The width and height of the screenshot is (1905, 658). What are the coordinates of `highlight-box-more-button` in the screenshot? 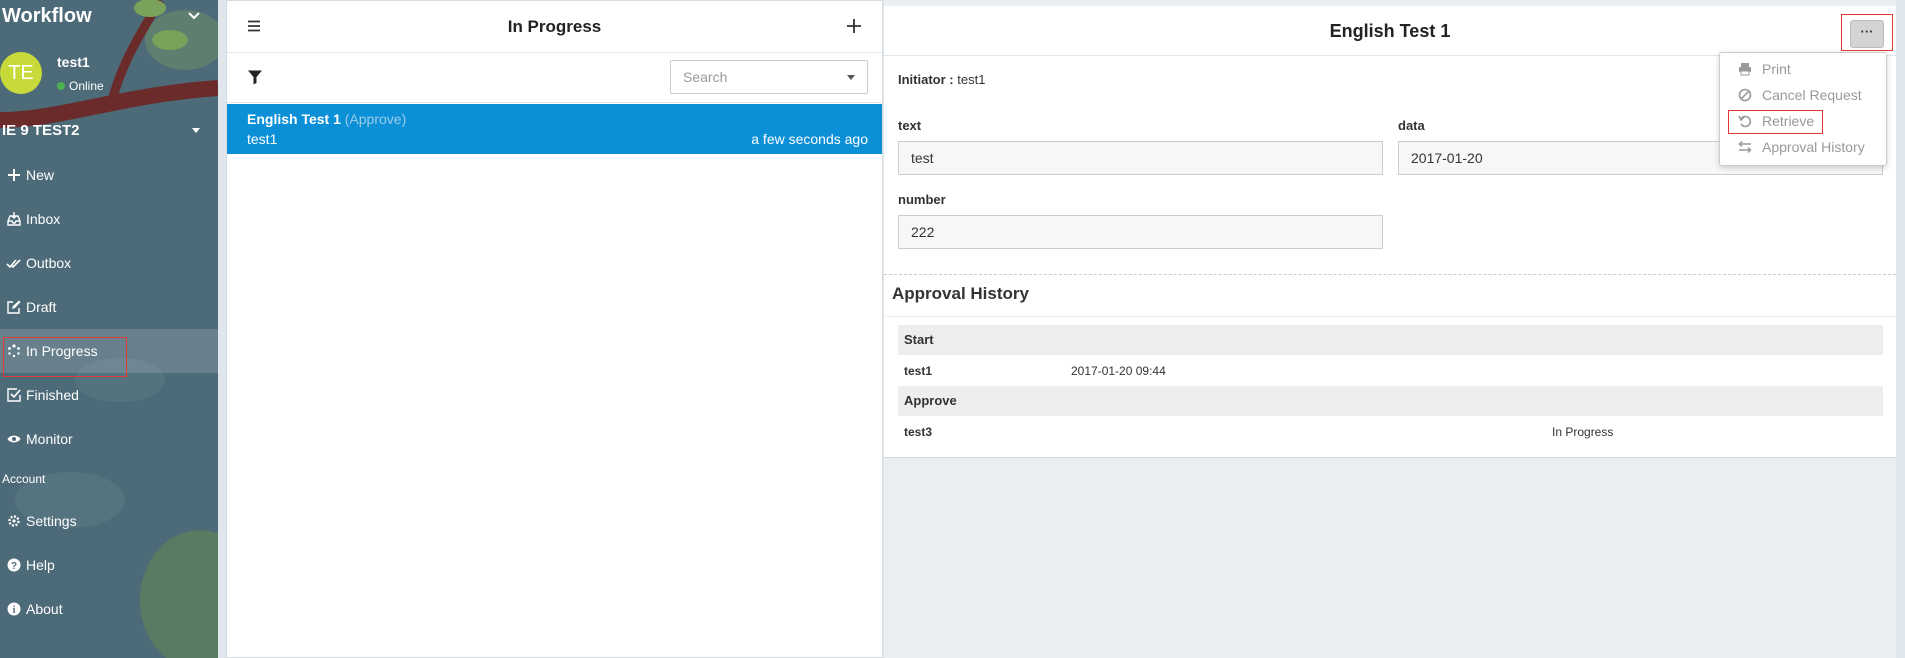 It's located at (1867, 32).